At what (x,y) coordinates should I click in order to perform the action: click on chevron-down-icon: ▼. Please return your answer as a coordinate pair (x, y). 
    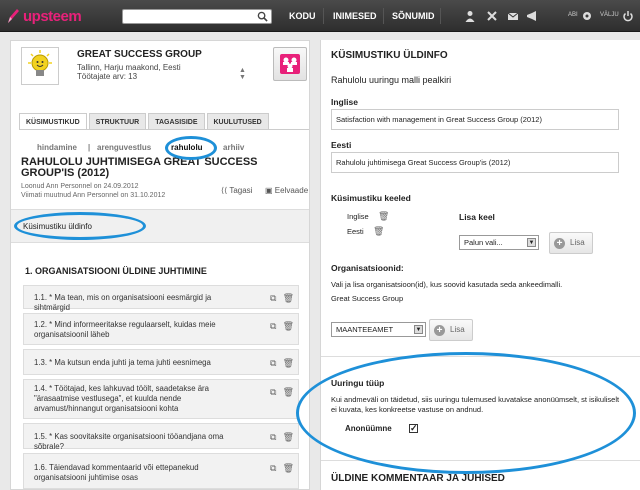
    Looking at the image, I should click on (418, 329).